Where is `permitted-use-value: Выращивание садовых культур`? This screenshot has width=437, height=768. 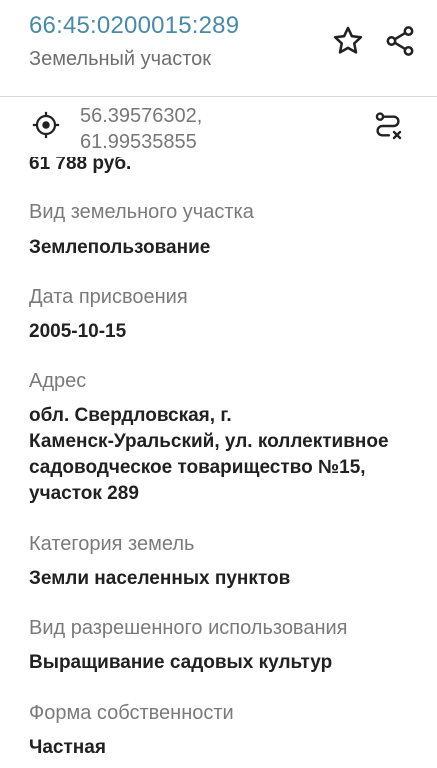
permitted-use-value: Выращивание садовых культур is located at coordinates (181, 662).